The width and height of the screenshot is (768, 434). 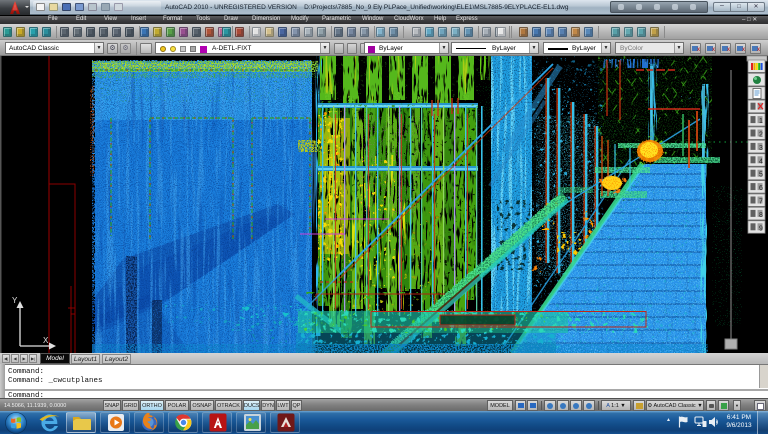 What do you see at coordinates (761, 188) in the screenshot?
I see `svg-text: 6` at bounding box center [761, 188].